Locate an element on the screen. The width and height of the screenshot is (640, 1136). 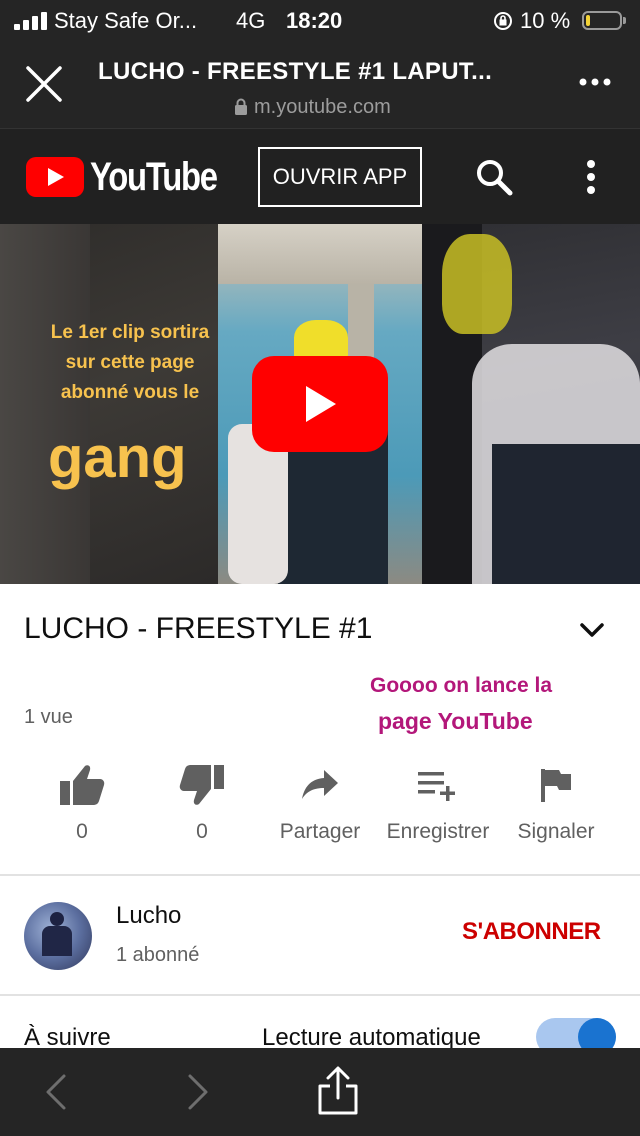
share-page-icon is located at coordinates (338, 1093).